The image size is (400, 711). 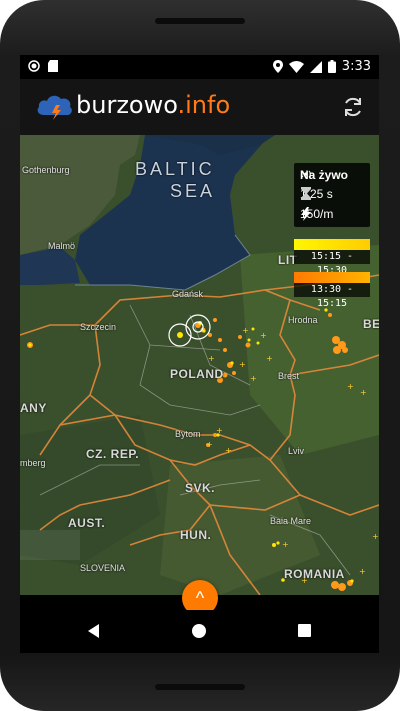 What do you see at coordinates (332, 244) in the screenshot?
I see `legend-color-recent` at bounding box center [332, 244].